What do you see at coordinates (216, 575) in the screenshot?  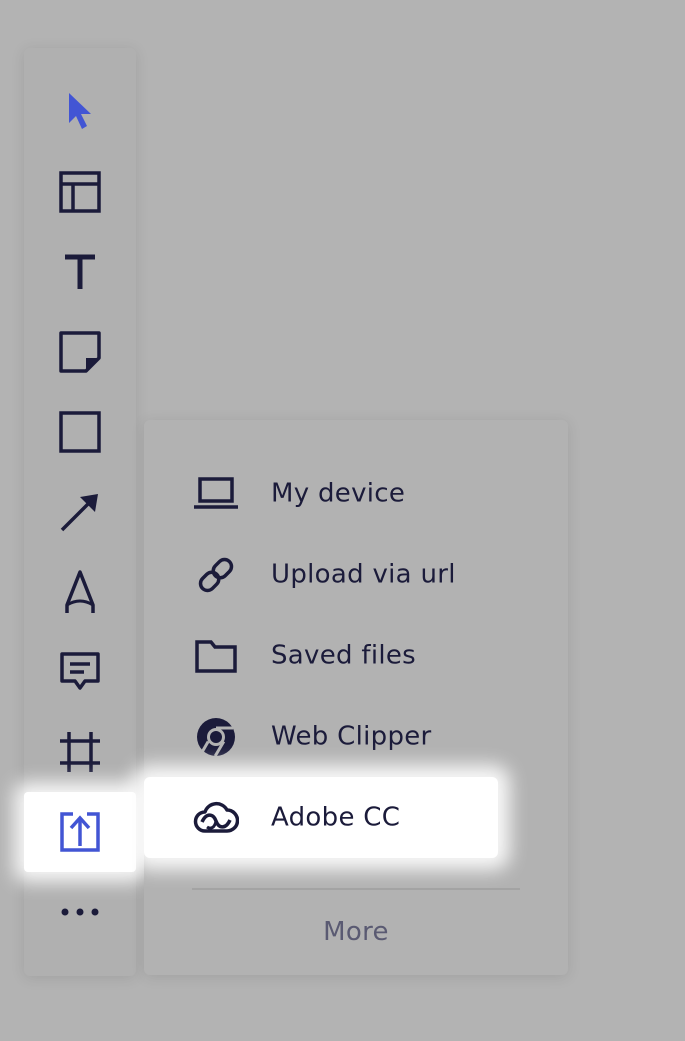 I see `link-icon` at bounding box center [216, 575].